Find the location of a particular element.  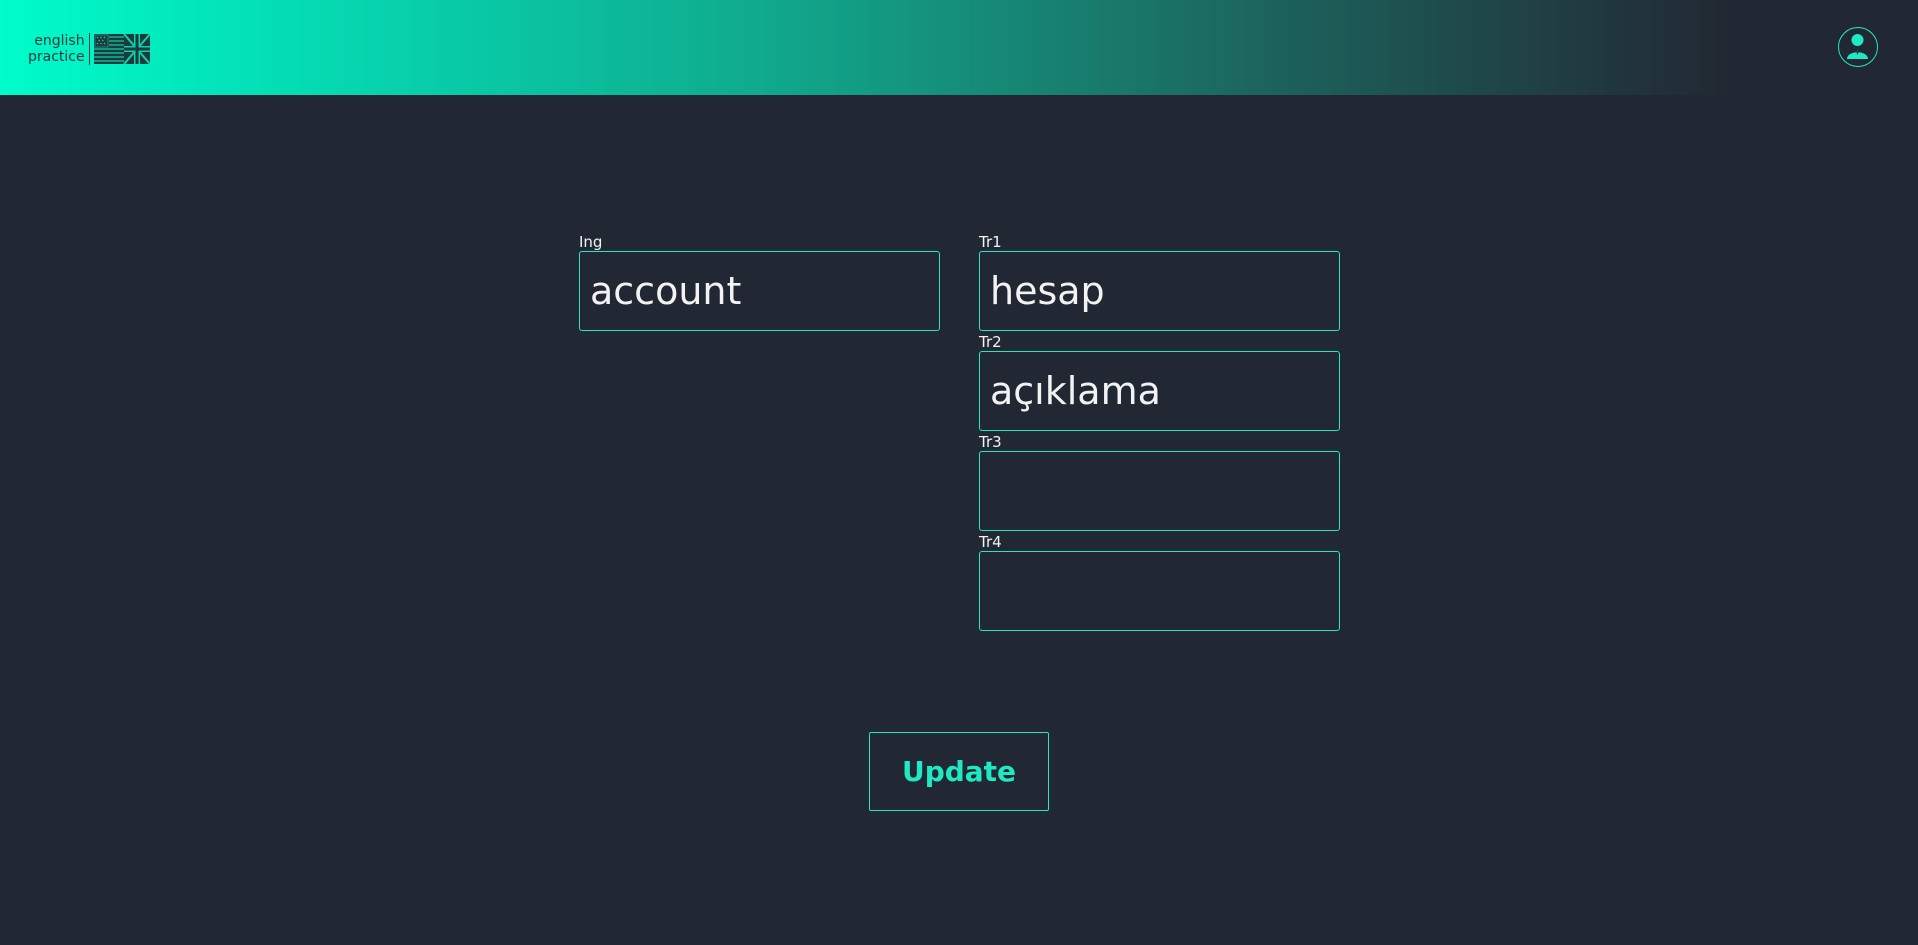

top-bar: english practice is located at coordinates (959, 47).